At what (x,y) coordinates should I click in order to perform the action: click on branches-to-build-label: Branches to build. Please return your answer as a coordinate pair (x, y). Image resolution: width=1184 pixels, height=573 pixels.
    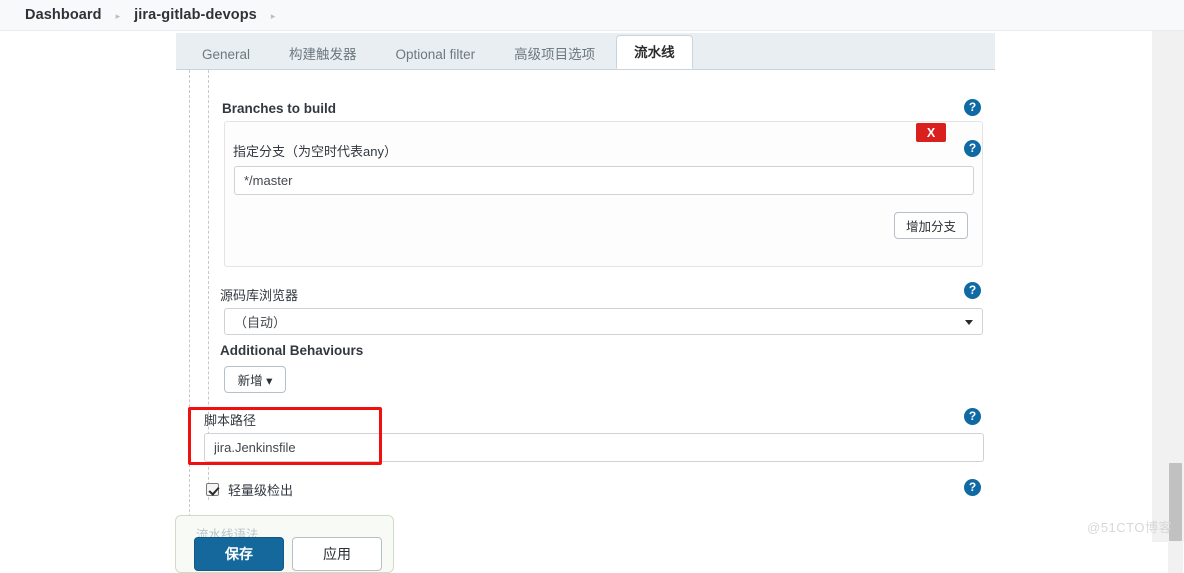
    Looking at the image, I should click on (279, 108).